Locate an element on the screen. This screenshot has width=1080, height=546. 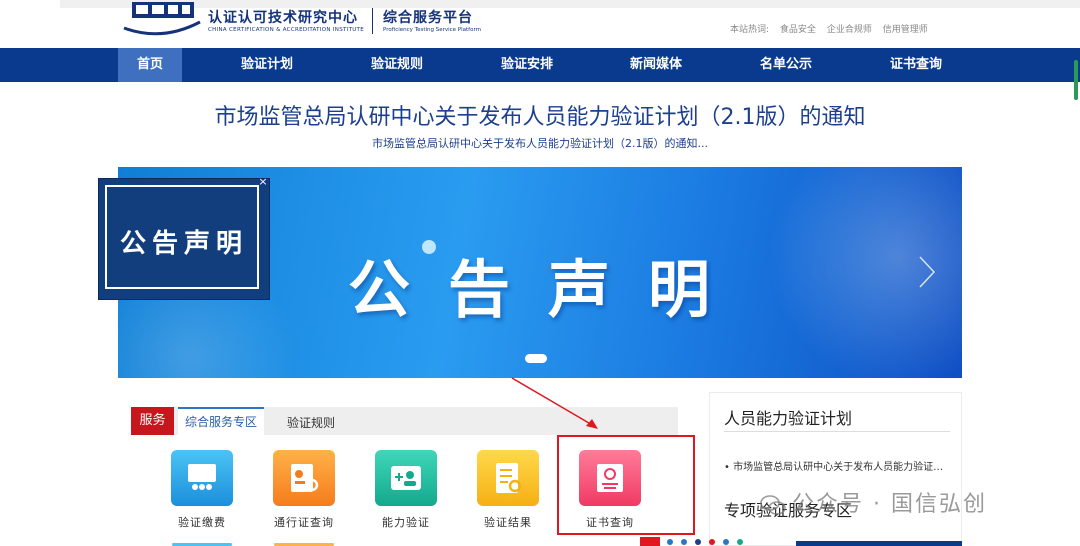
banner-pagination-dot is located at coordinates (536, 358).